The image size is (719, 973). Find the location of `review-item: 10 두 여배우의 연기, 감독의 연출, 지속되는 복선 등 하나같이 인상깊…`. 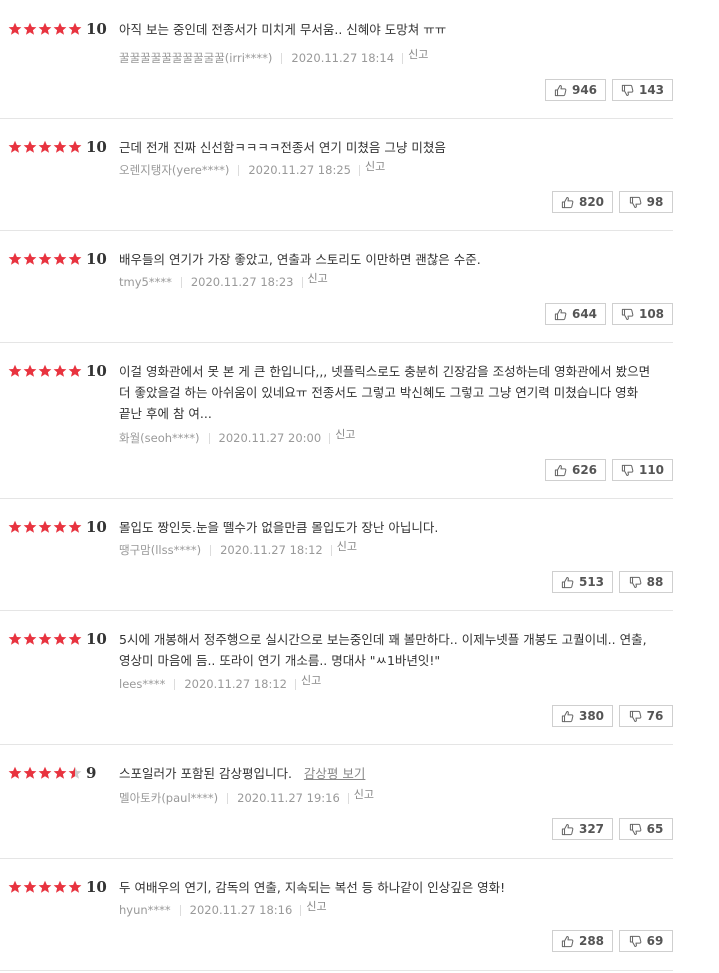

review-item: 10 두 여배우의 연기, 감독의 연출, 지속되는 복선 등 하나같이 인상깊… is located at coordinates (336, 914).